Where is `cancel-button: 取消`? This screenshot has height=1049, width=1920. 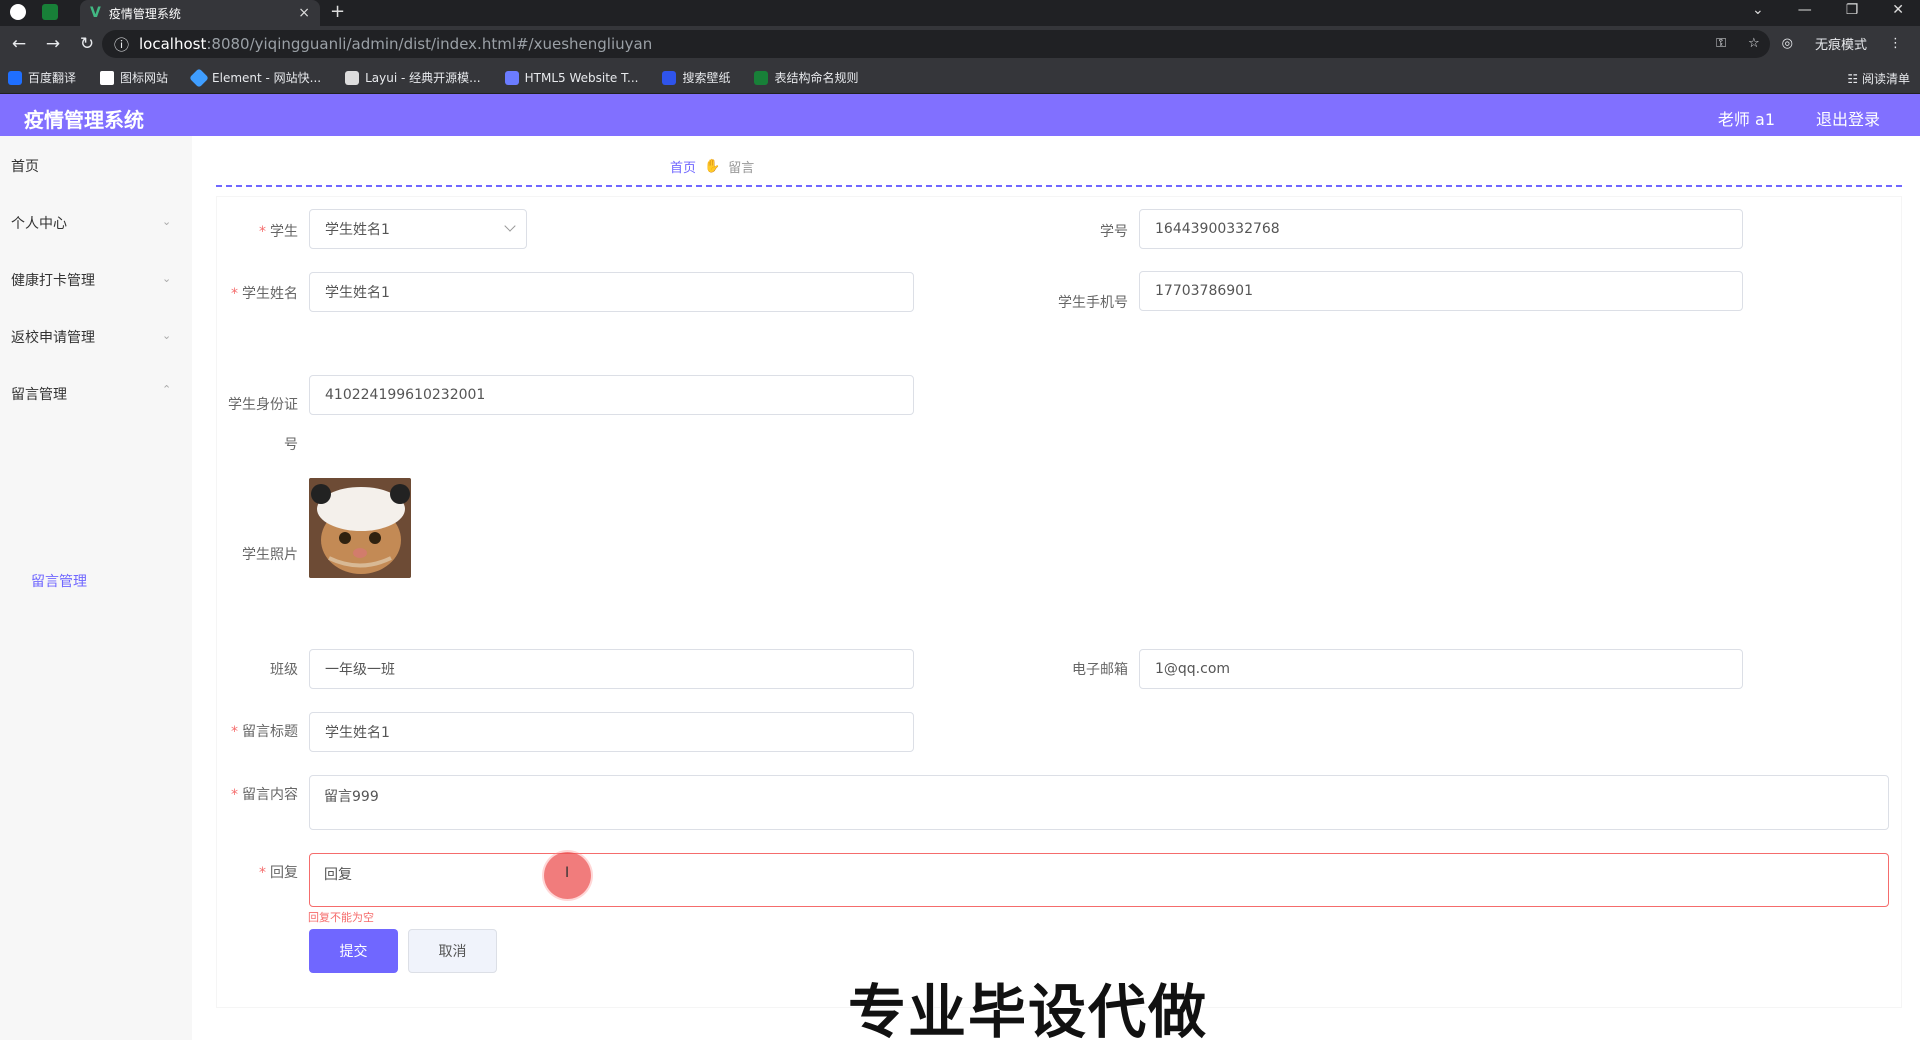
cancel-button: 取消 is located at coordinates (452, 951).